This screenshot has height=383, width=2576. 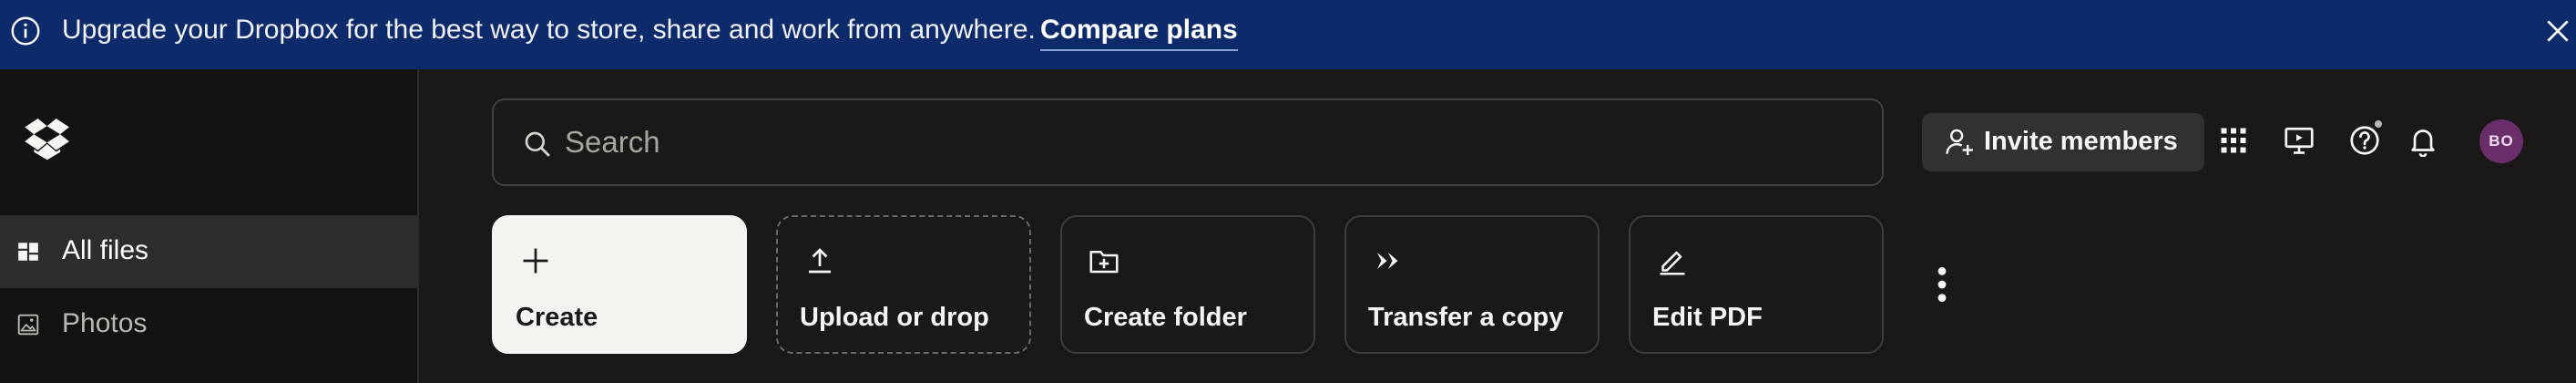 I want to click on create-button: Create, so click(x=619, y=284).